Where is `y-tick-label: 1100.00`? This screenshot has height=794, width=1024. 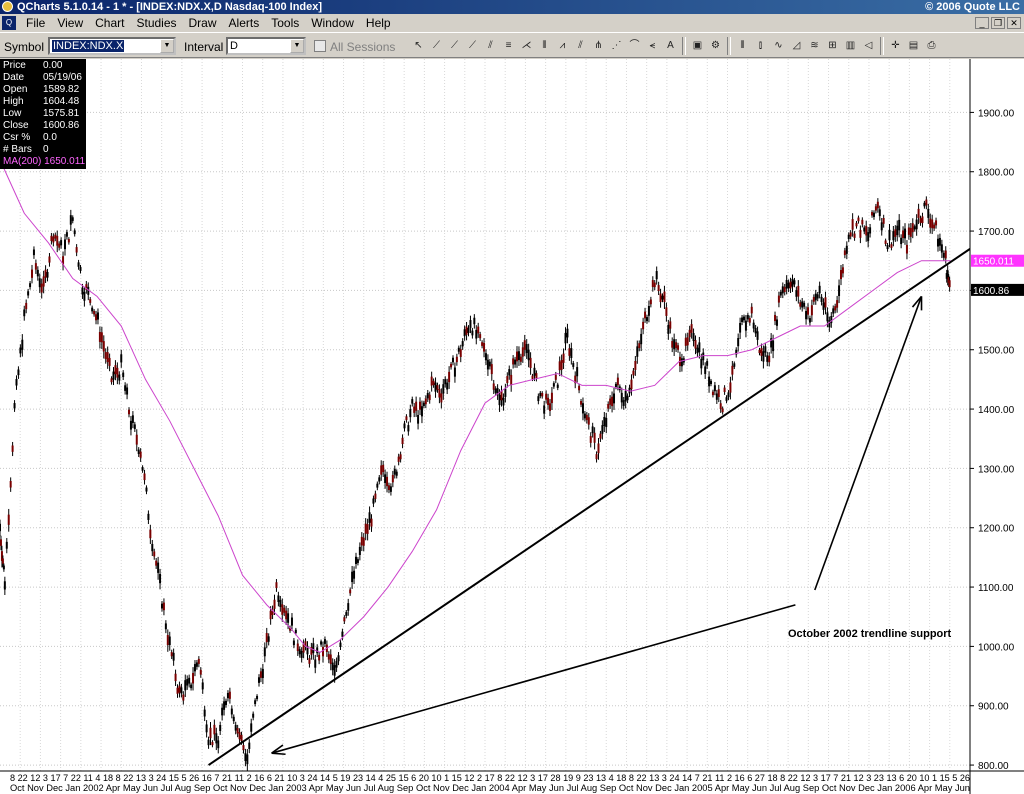
y-tick-label: 1100.00 is located at coordinates (996, 588).